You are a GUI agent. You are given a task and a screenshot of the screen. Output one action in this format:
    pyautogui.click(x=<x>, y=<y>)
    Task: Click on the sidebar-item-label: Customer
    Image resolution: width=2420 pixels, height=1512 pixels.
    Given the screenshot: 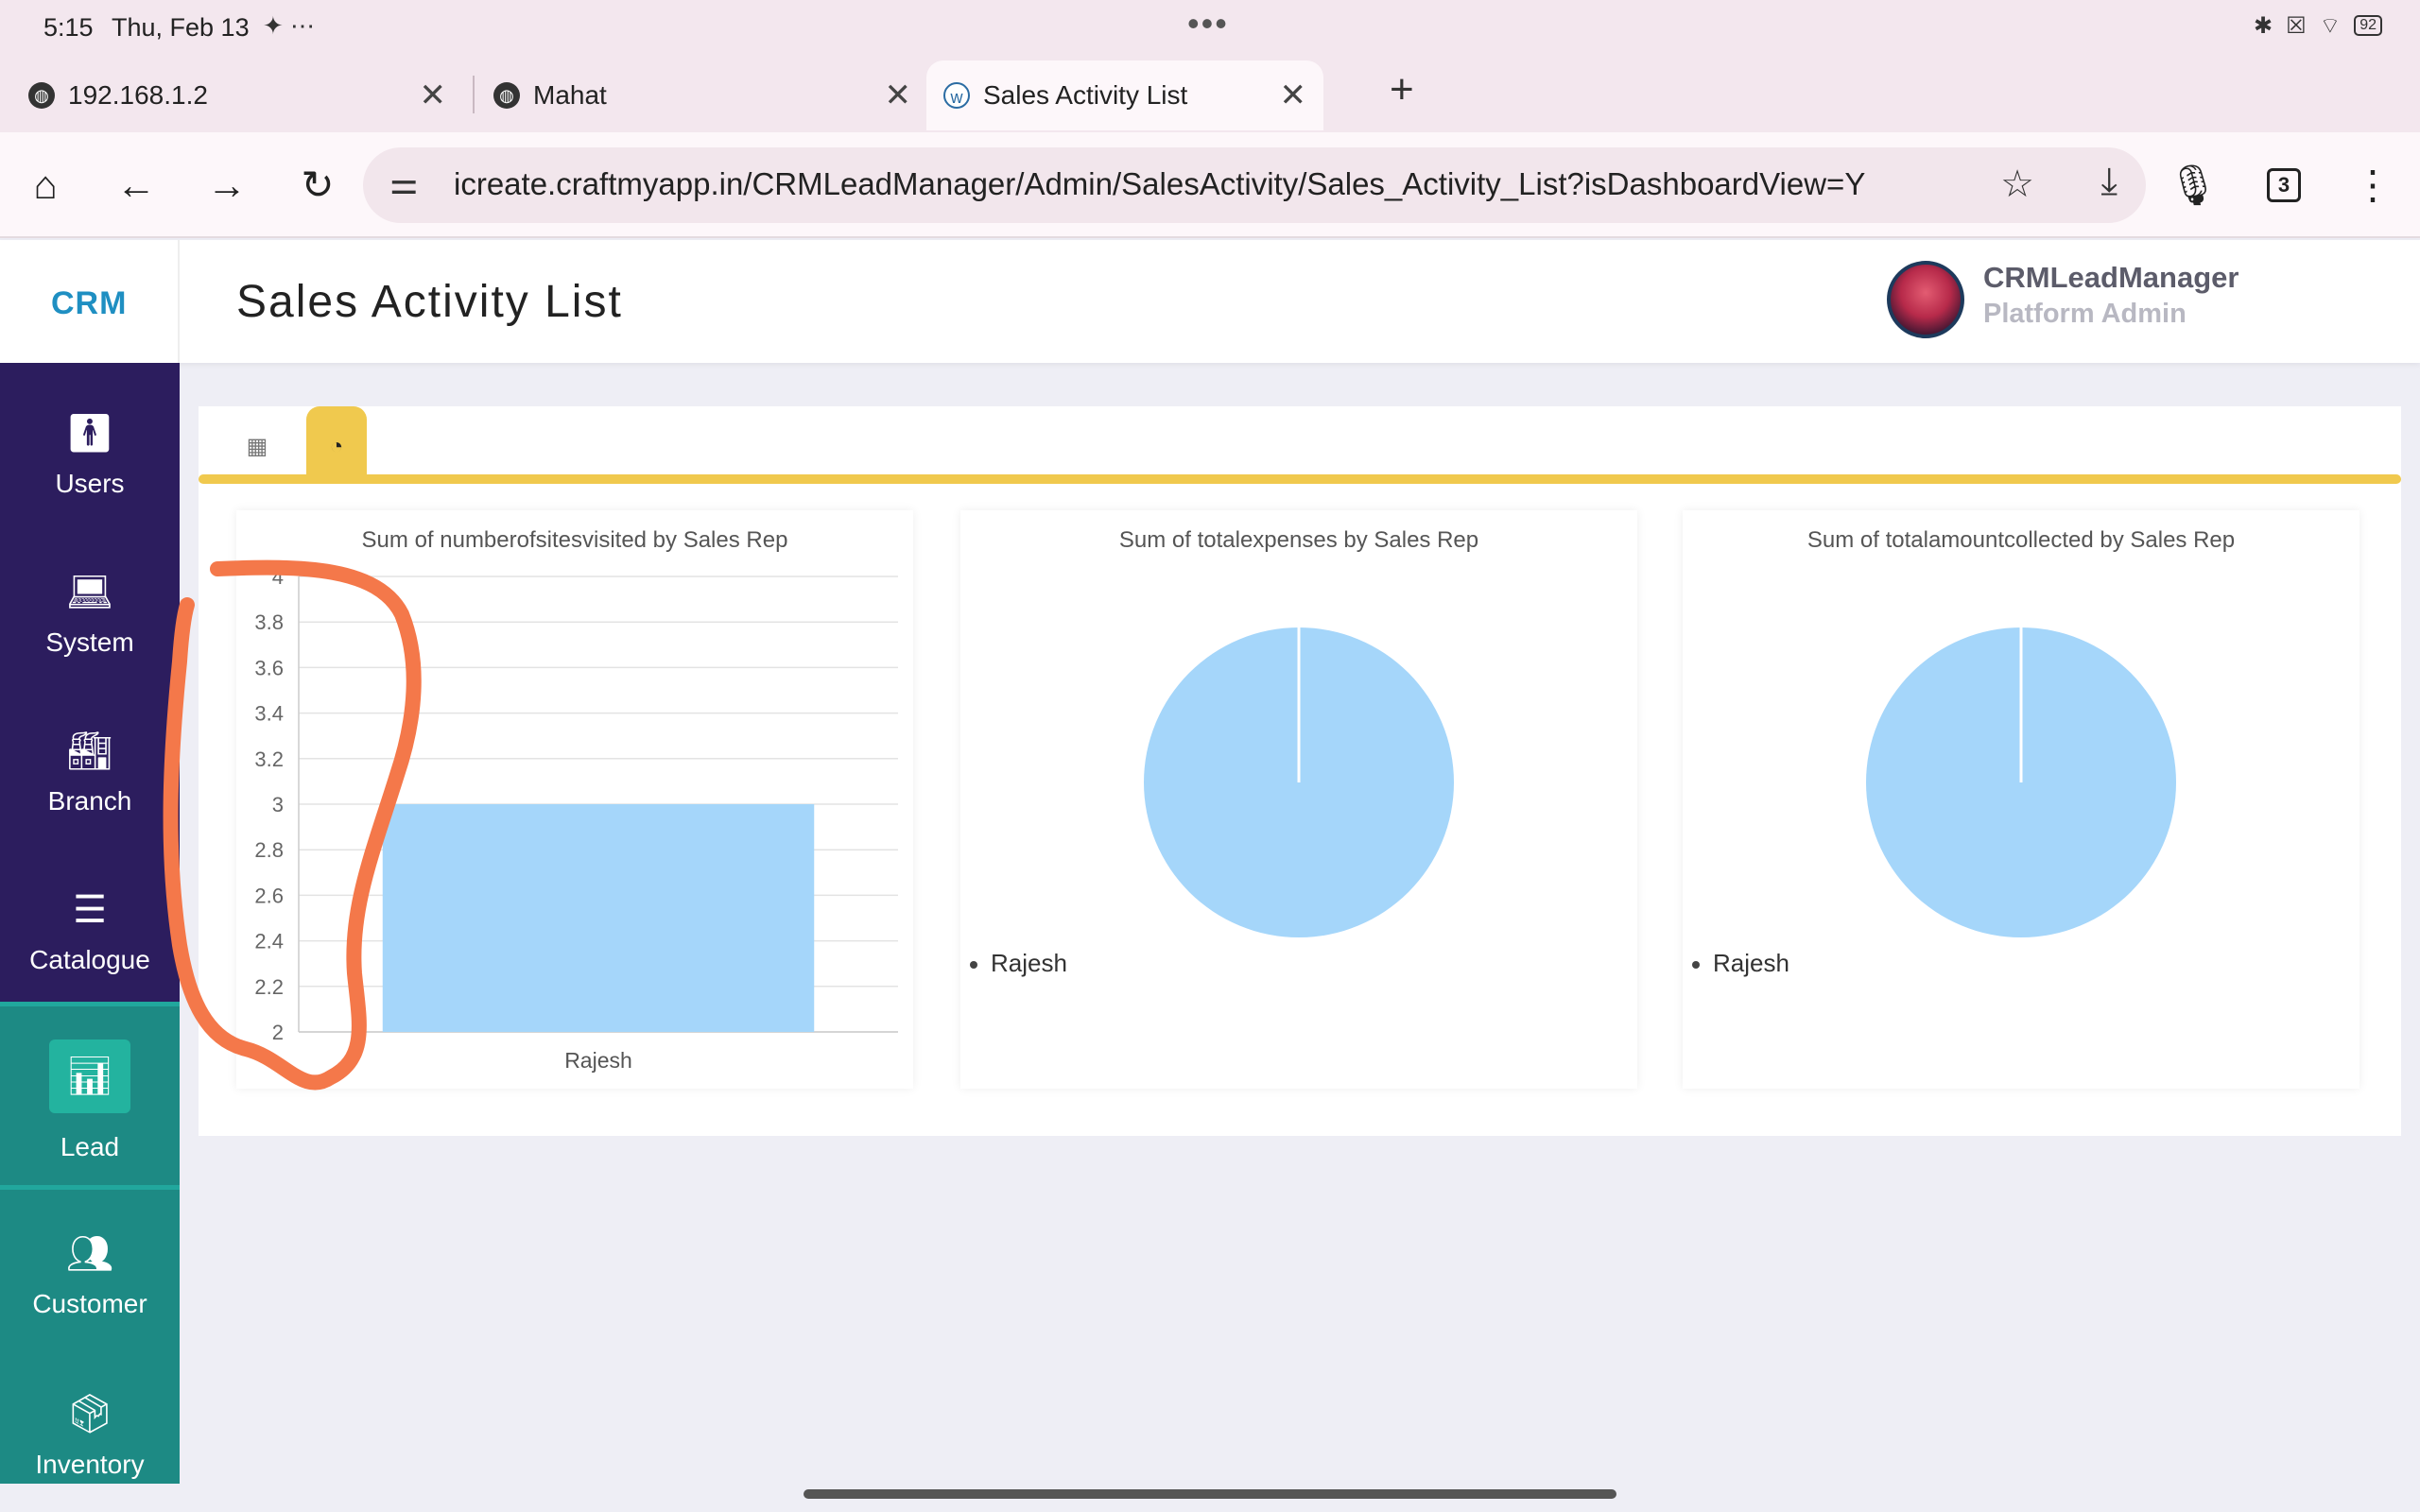 What is the action you would take?
    pyautogui.click(x=89, y=1303)
    